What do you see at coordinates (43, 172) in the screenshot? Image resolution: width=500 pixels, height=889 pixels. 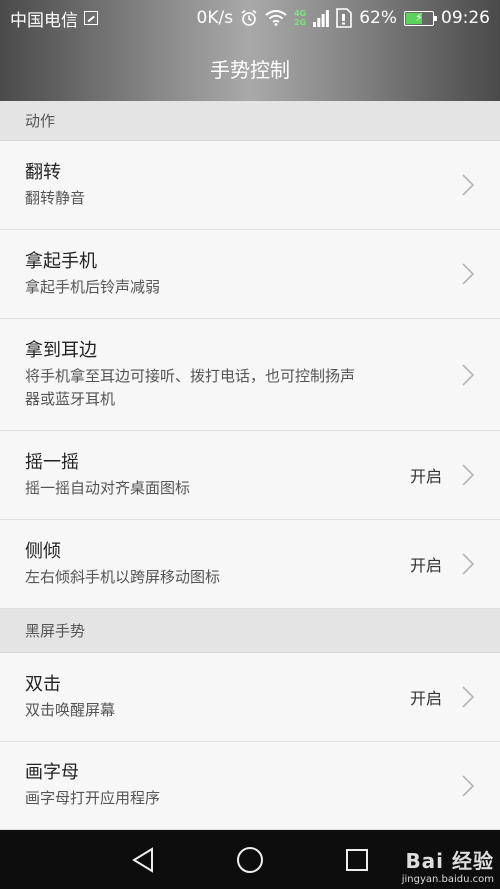 I see `setting-title: 翻转` at bounding box center [43, 172].